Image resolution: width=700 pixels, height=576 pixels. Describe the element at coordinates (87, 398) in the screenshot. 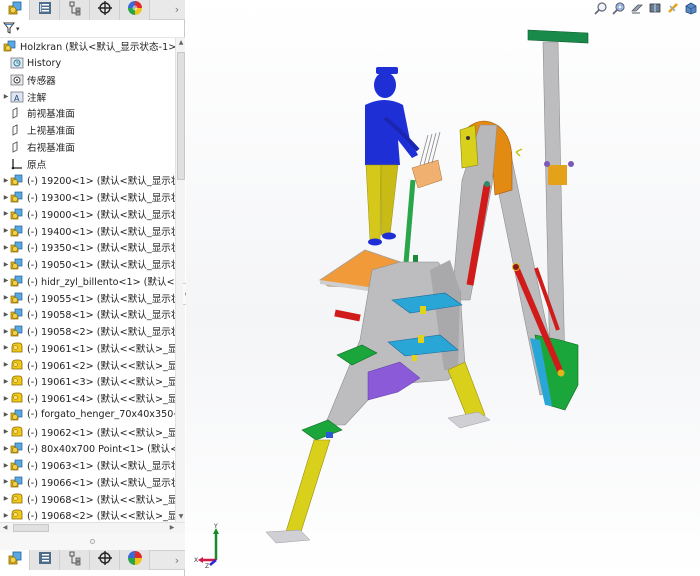

I see `tree-item: ▶ (-) 19061<4> (默认<<默认>_显` at that location.